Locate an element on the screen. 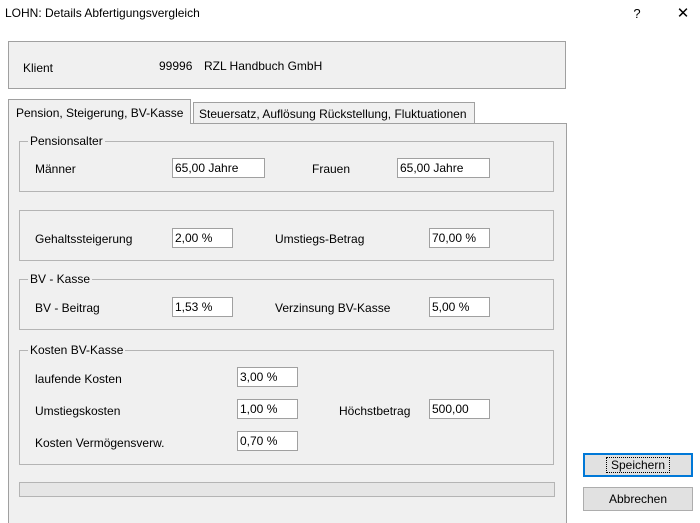  client-label: Klient is located at coordinates (38, 68).